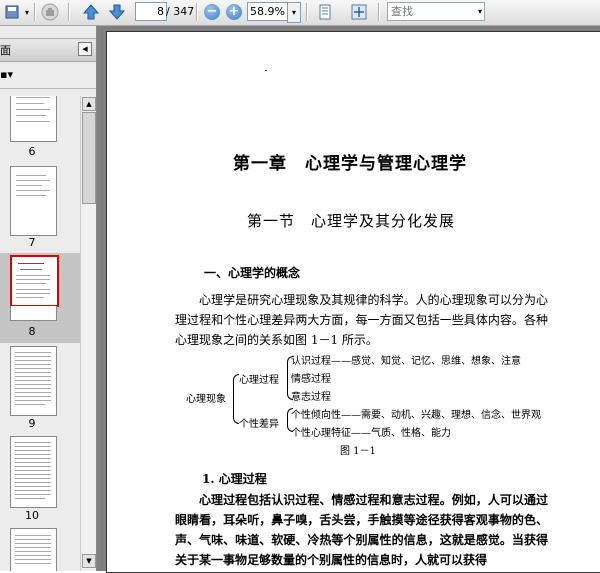 The height and width of the screenshot is (573, 600). Describe the element at coordinates (351, 221) in the screenshot. I see `section-title: 第一节 心理学及其分化发展` at that location.